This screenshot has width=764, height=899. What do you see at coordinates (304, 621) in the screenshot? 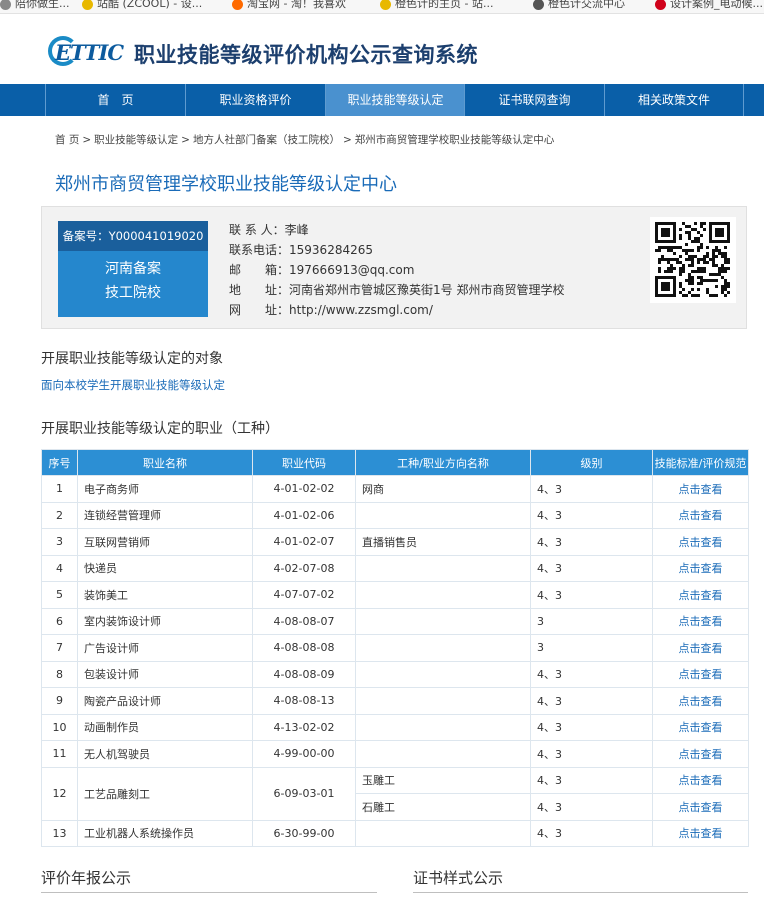
I see `occupation-code: 4-08-08-07` at bounding box center [304, 621].